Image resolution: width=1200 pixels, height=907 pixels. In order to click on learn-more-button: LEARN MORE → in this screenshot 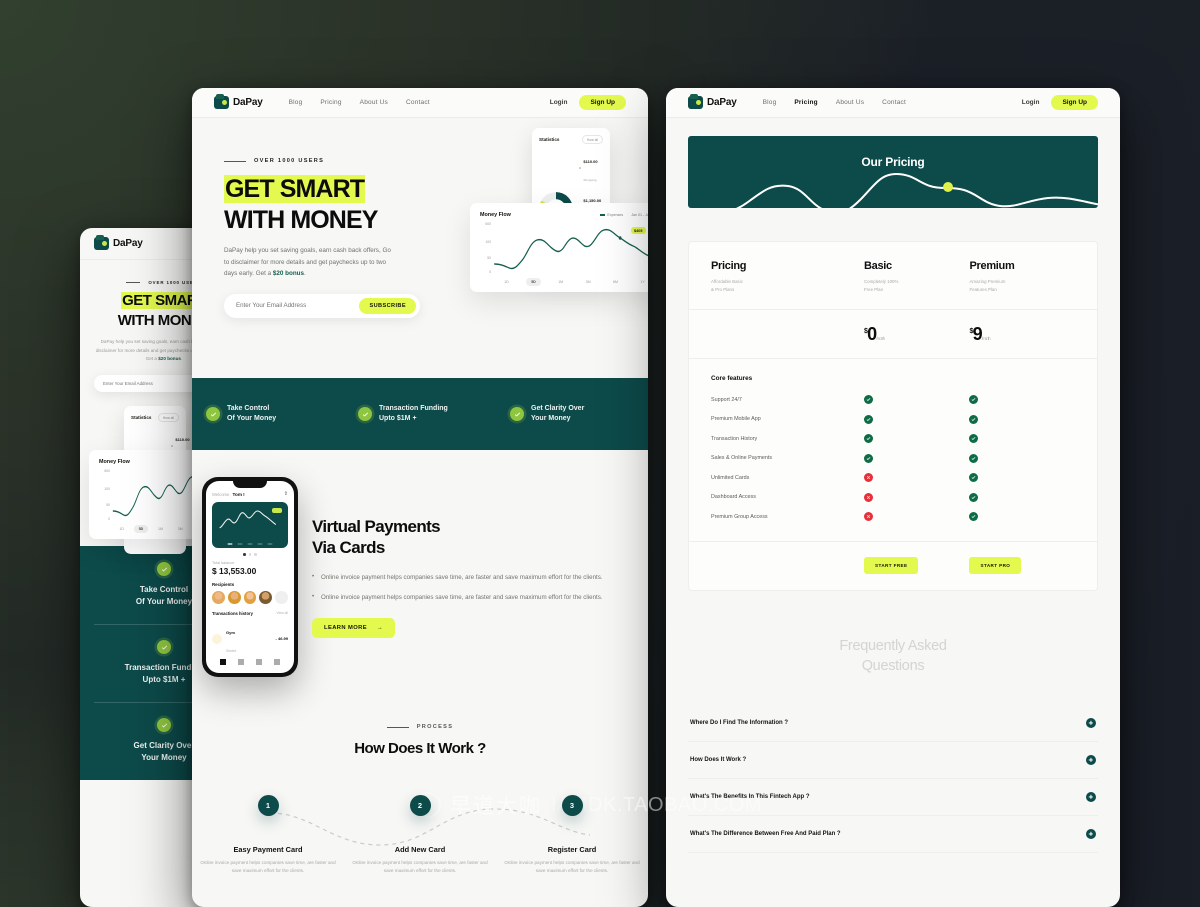, I will do `click(354, 627)`.